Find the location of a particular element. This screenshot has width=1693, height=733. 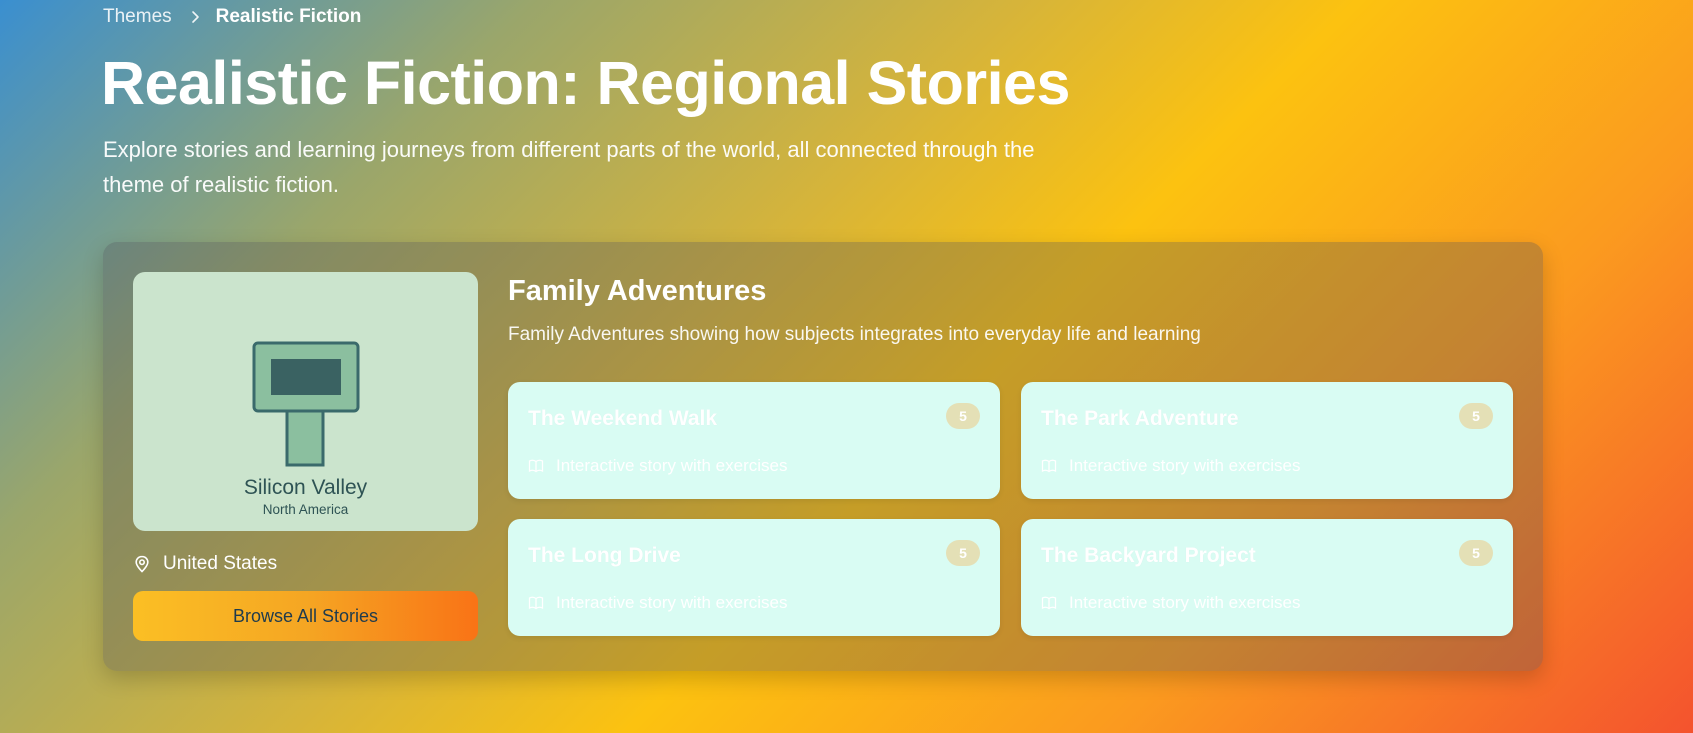

browse-all-stories-button: Browse All Stories is located at coordinates (305, 616).